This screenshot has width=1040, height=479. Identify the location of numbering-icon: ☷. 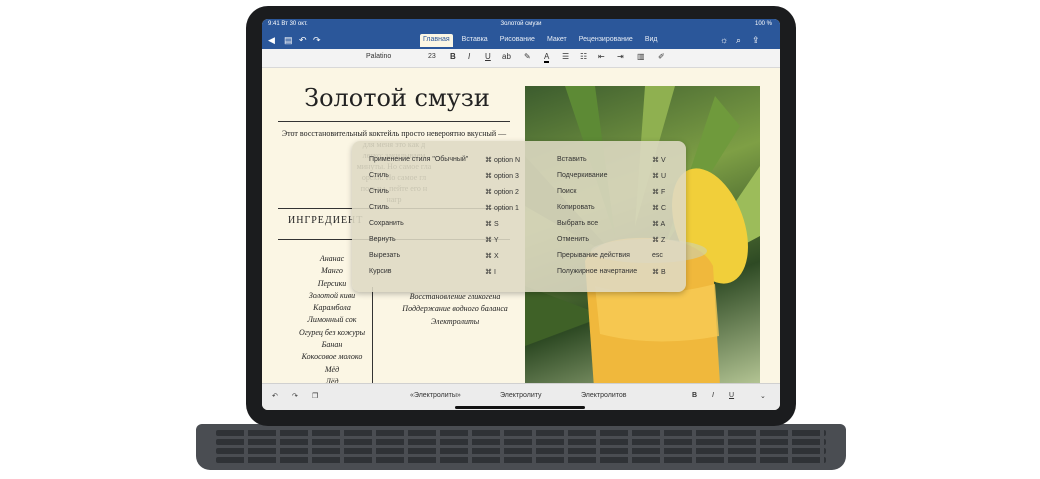
(583, 56).